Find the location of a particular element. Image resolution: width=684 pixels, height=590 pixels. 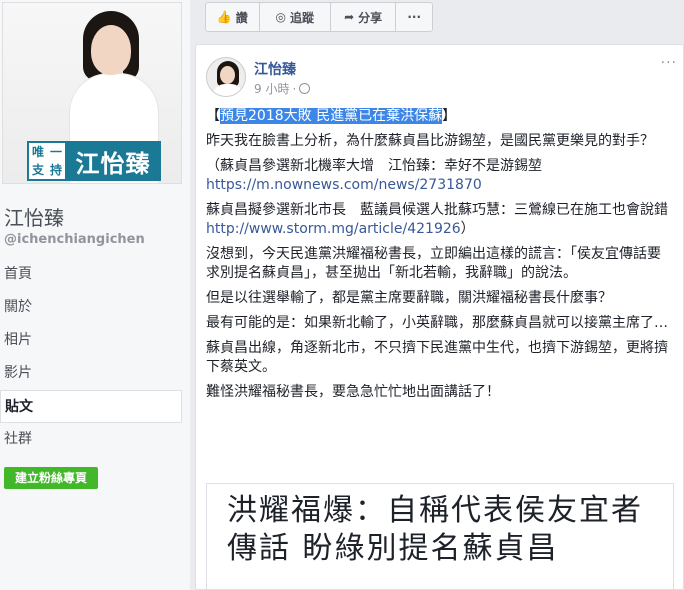

page-nav: 首頁 關於 相片 影片 貼文 社群 is located at coordinates (91, 357).